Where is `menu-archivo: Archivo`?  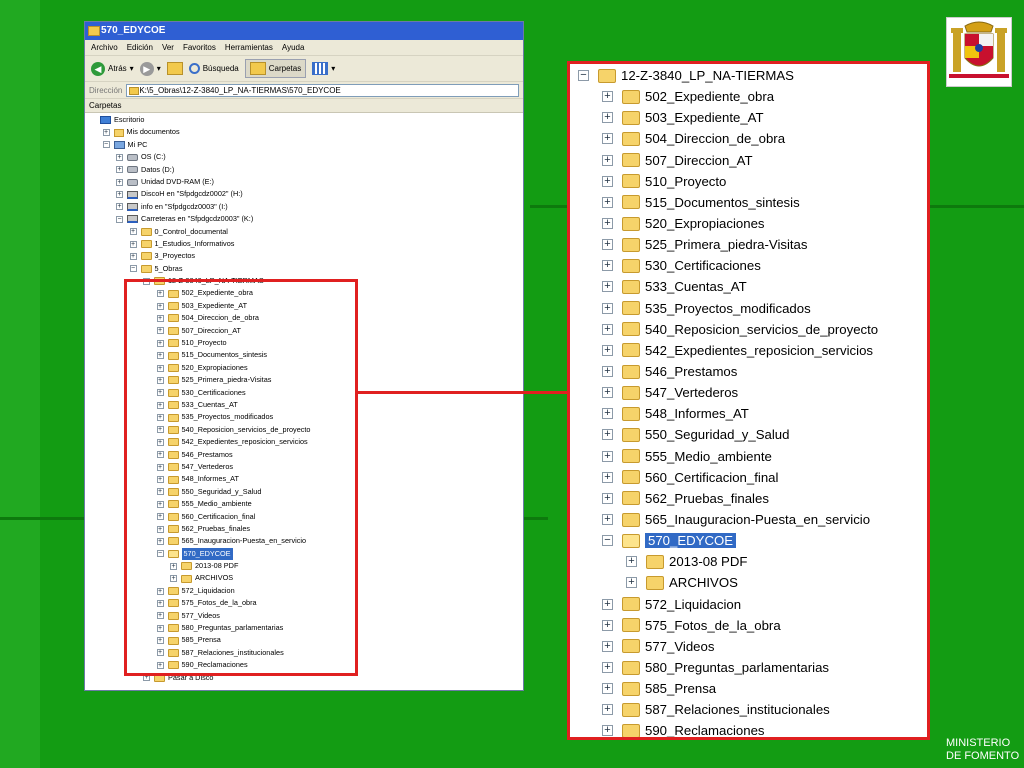
menu-archivo: Archivo is located at coordinates (104, 47).